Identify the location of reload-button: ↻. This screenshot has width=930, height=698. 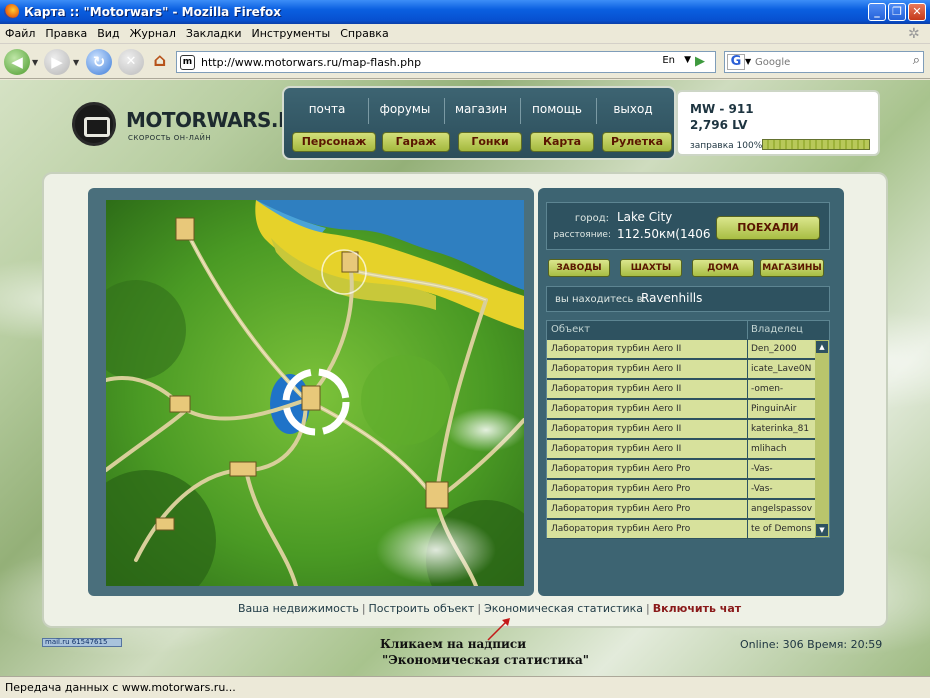
(99, 62).